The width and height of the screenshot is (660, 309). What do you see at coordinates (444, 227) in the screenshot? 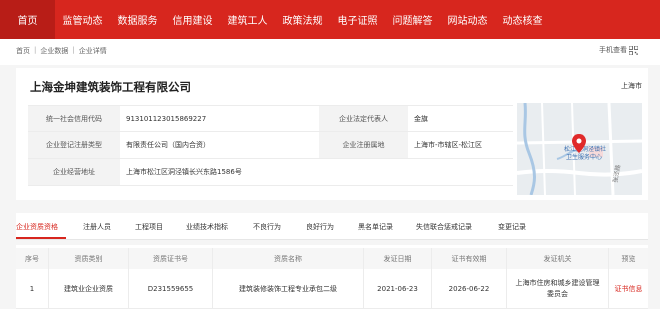
I see `tab-dishonest-records: 失信联合惩戒记录` at bounding box center [444, 227].